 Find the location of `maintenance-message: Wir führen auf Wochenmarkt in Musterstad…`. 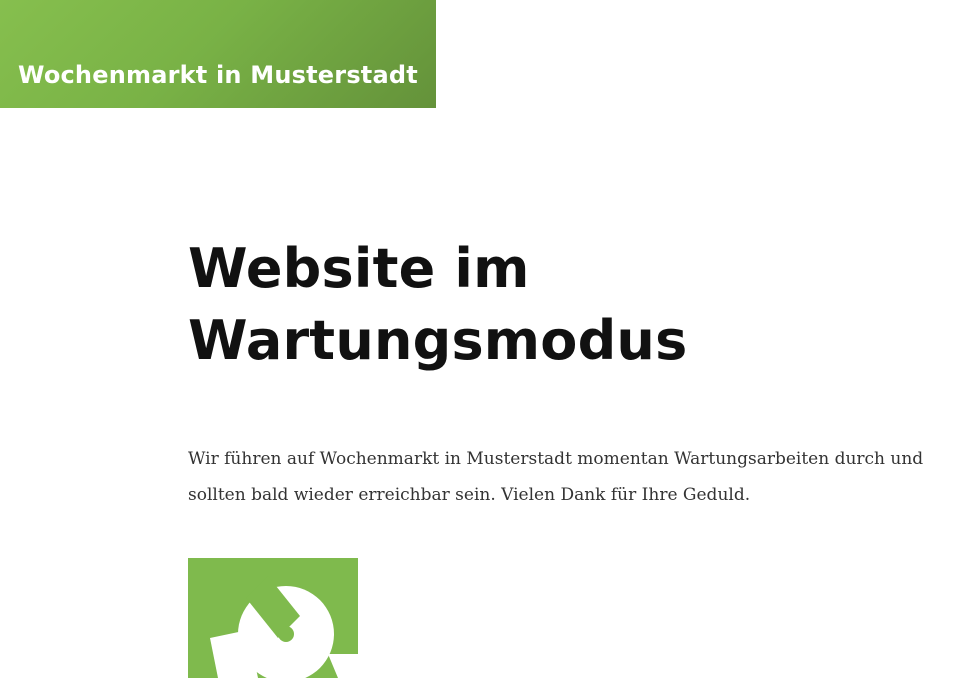

maintenance-message: Wir führen auf Wochenmarkt in Musterstad… is located at coordinates (556, 477).